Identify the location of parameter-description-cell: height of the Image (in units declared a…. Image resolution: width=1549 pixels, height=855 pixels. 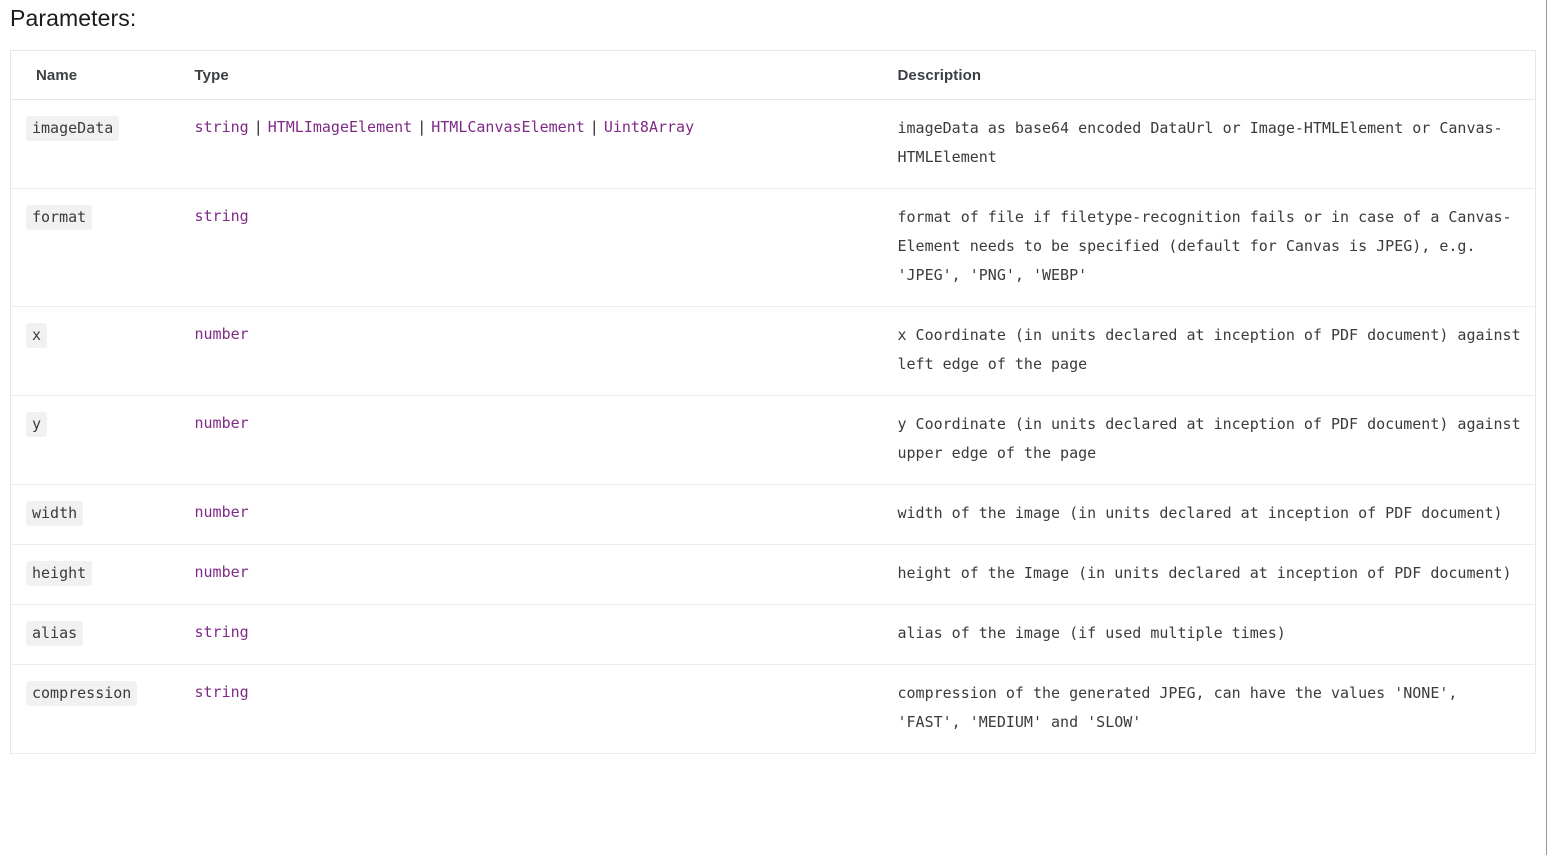
(1212, 574).